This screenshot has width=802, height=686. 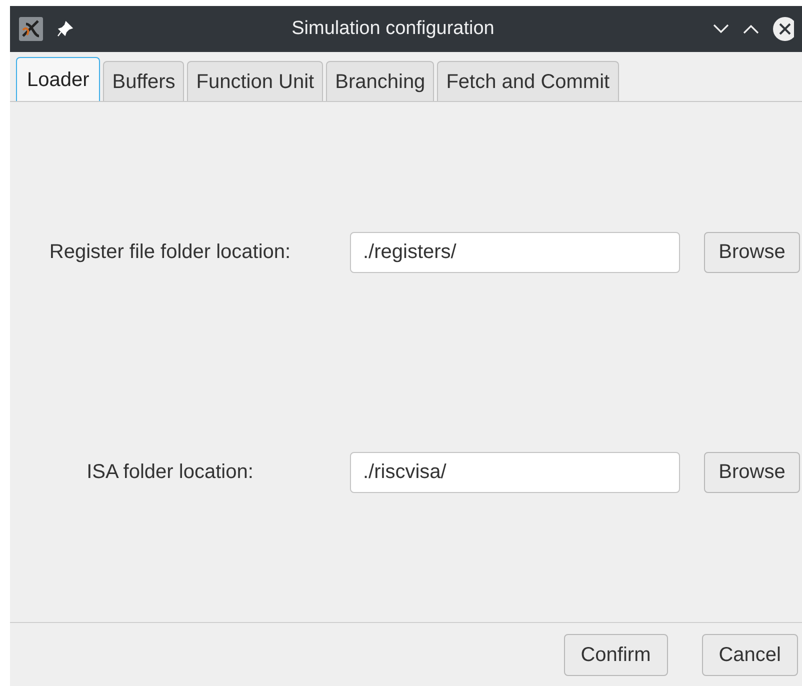 What do you see at coordinates (31, 29) in the screenshot?
I see `app-icon` at bounding box center [31, 29].